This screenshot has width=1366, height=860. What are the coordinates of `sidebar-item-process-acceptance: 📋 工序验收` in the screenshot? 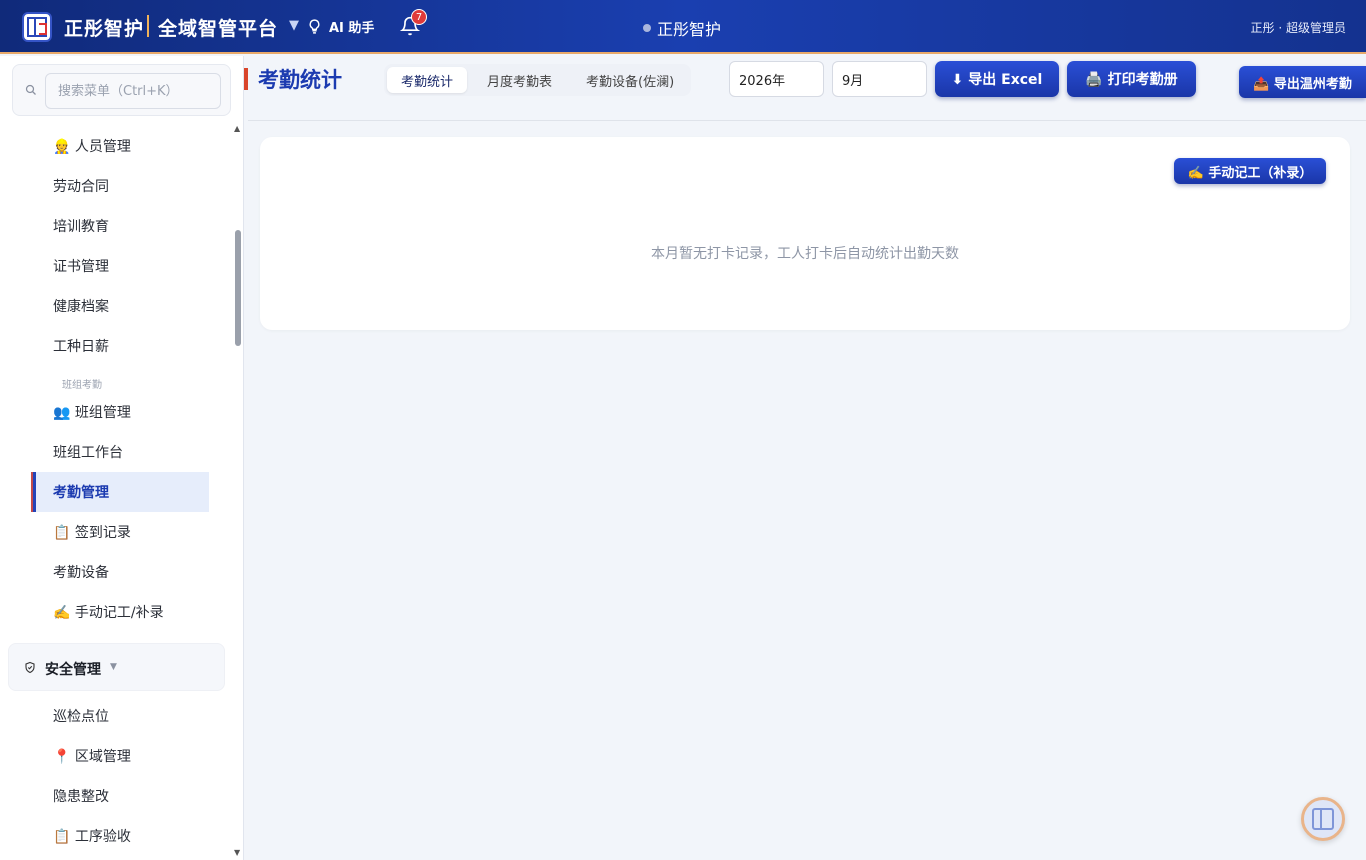 It's located at (92, 836).